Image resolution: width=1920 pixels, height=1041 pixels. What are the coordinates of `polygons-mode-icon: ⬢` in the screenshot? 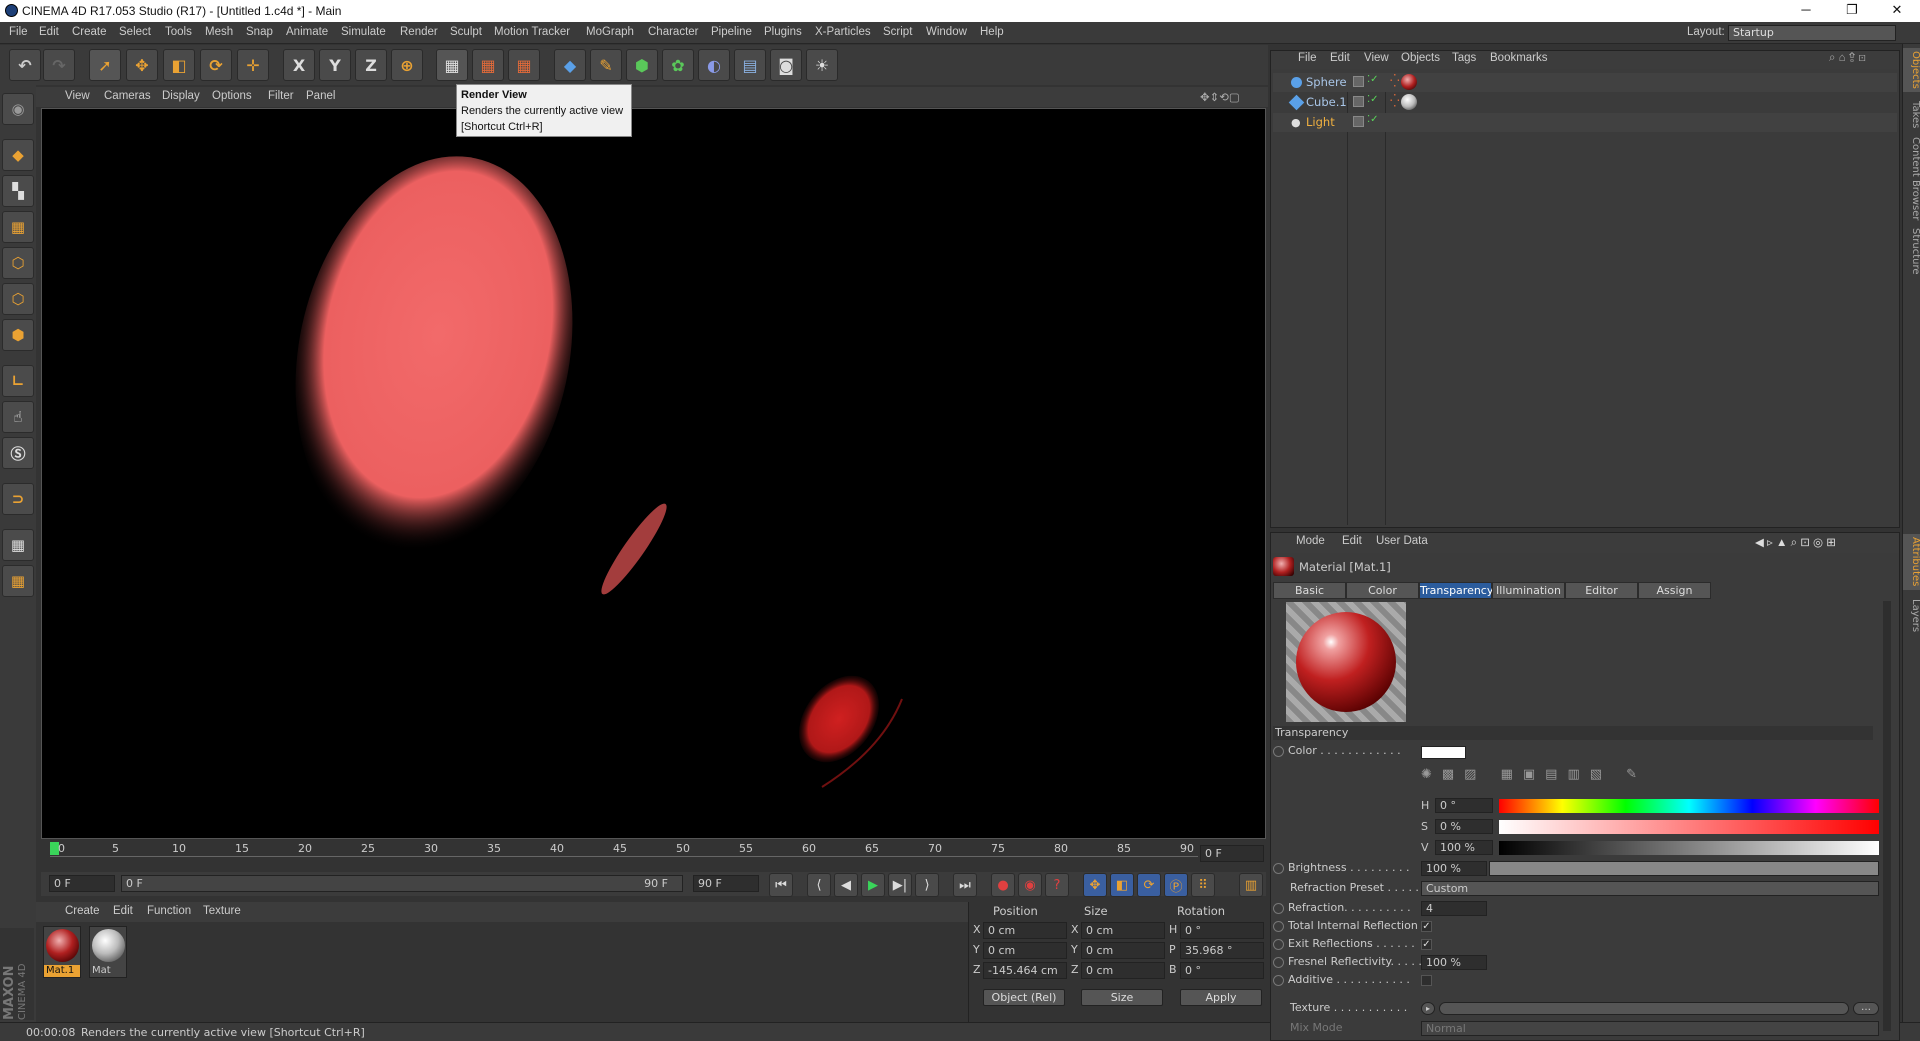 It's located at (18, 335).